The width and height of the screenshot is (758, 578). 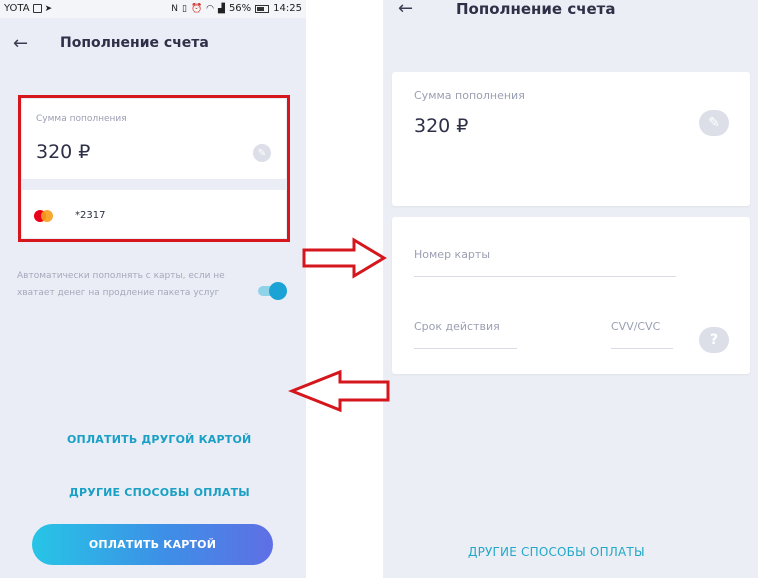 I want to click on status-bar-right: N ▯ ⏰ ◠ ▟ 56% 14:25, so click(x=236, y=8).